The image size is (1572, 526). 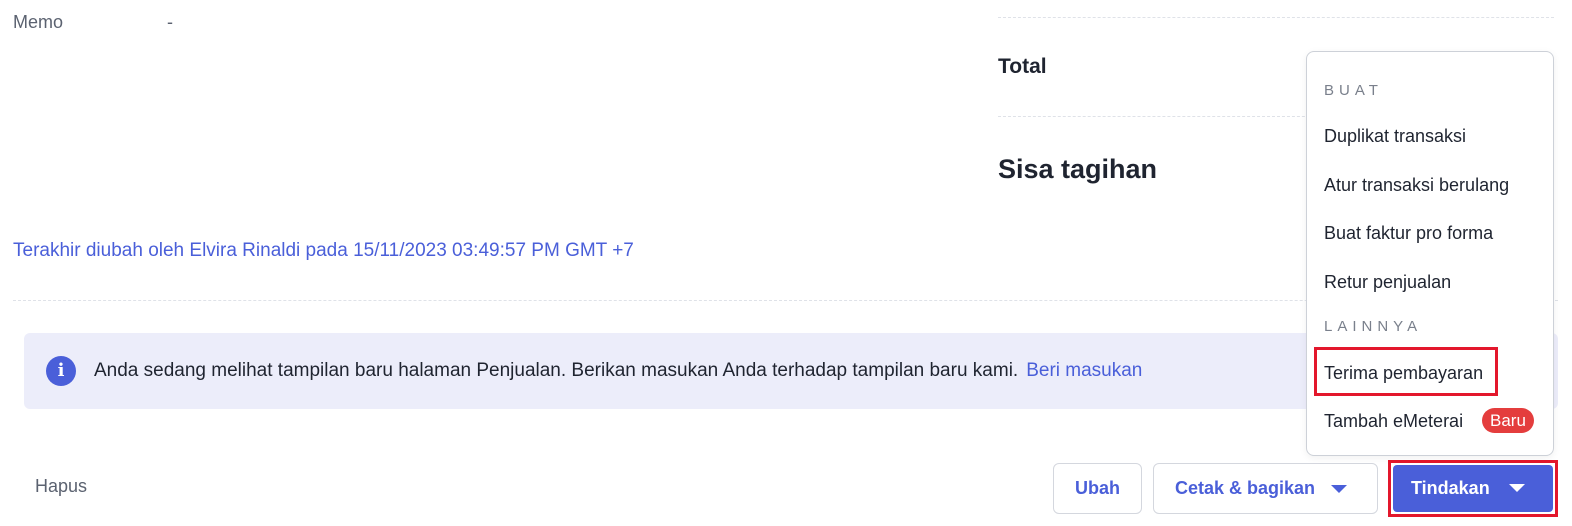 I want to click on menu-item-add-emeterai: Tambah eMeterai, so click(x=1393, y=421).